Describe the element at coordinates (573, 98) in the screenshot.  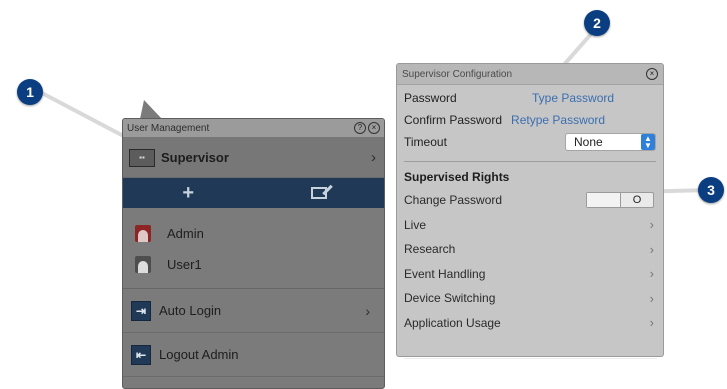
I see `password-field: Type Password` at that location.